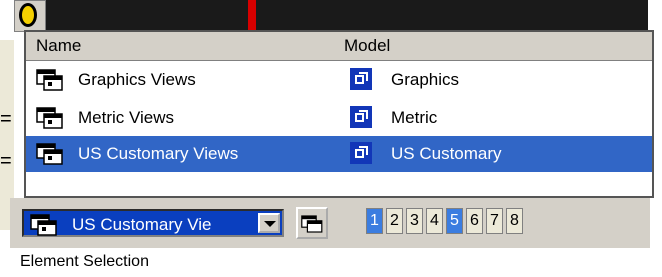 This screenshot has height=277, width=662. What do you see at coordinates (446, 153) in the screenshot?
I see `item-model: US Customary` at bounding box center [446, 153].